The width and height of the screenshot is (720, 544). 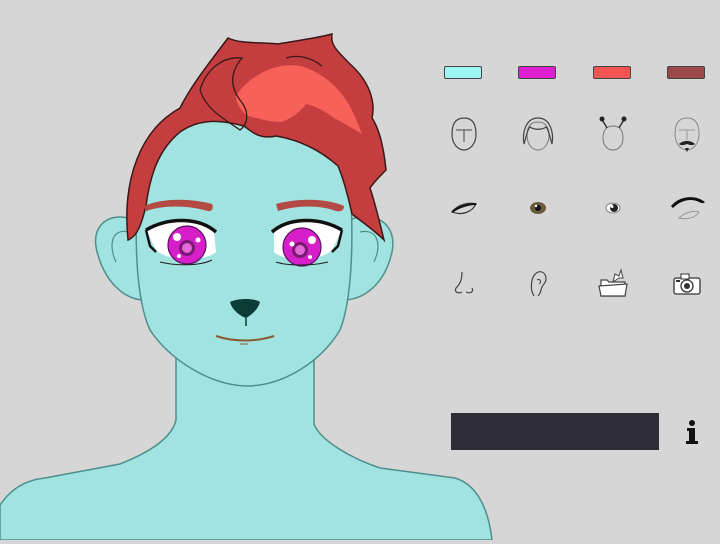 I want to click on iris-button, so click(x=538, y=208).